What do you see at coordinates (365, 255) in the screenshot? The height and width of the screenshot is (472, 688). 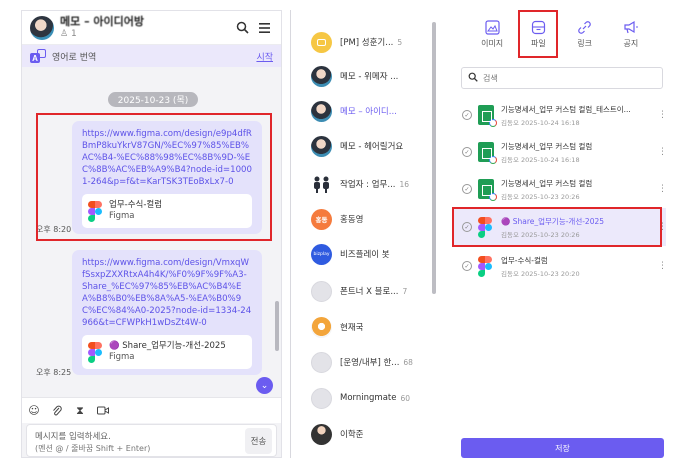 I see `room-name: 비즈플레이 봇` at bounding box center [365, 255].